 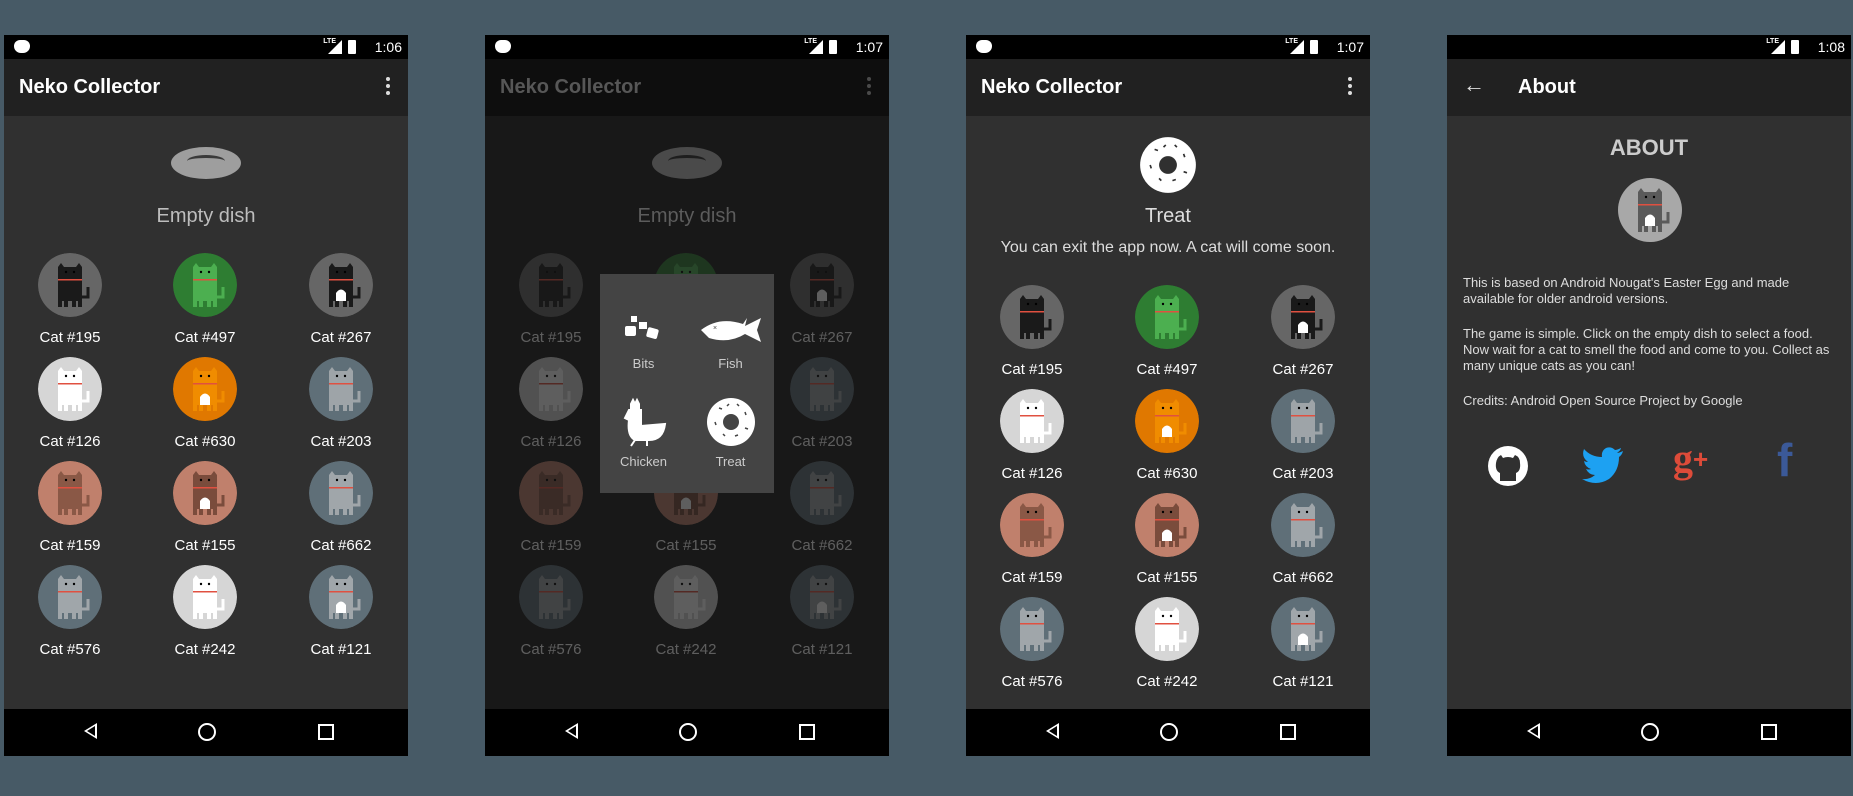 I want to click on food-option-chicken: Chicken, so click(x=643, y=432).